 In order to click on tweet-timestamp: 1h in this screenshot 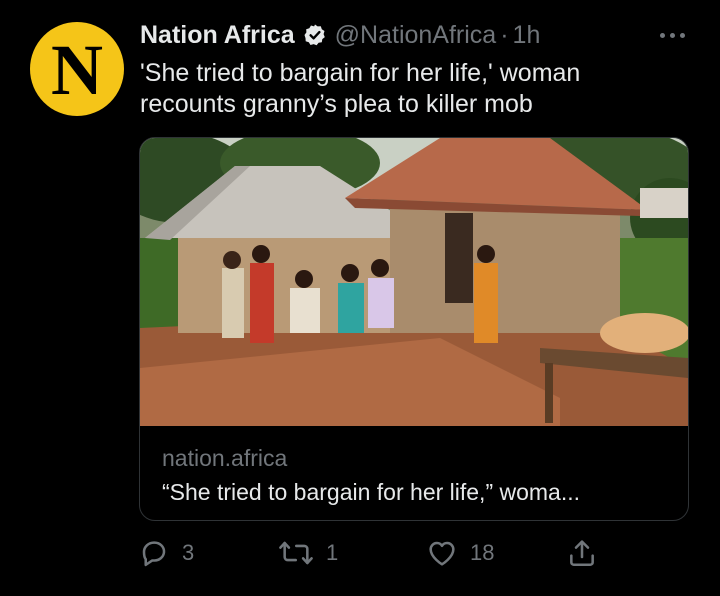, I will do `click(527, 35)`.